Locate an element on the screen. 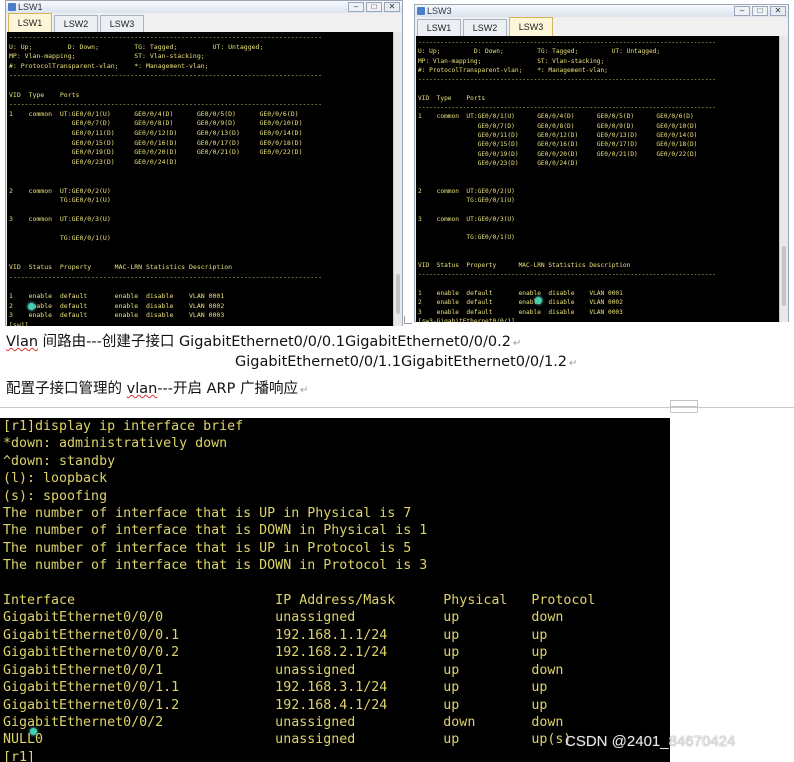 The image size is (794, 762). lsw3-title: LSW3 is located at coordinates (439, 11).